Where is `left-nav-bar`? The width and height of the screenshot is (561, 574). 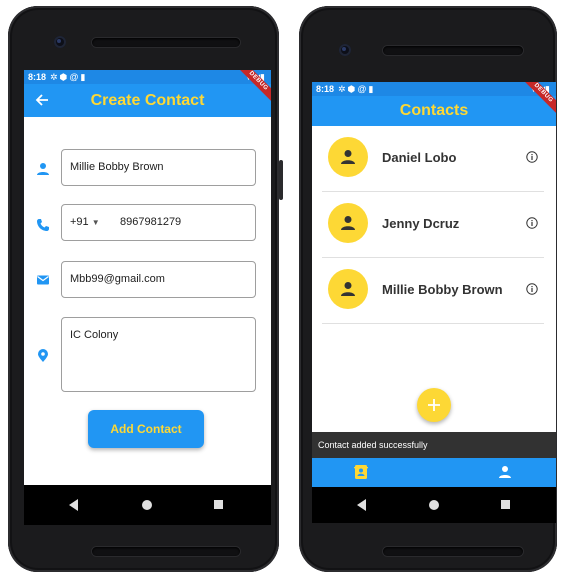 left-nav-bar is located at coordinates (147, 505).